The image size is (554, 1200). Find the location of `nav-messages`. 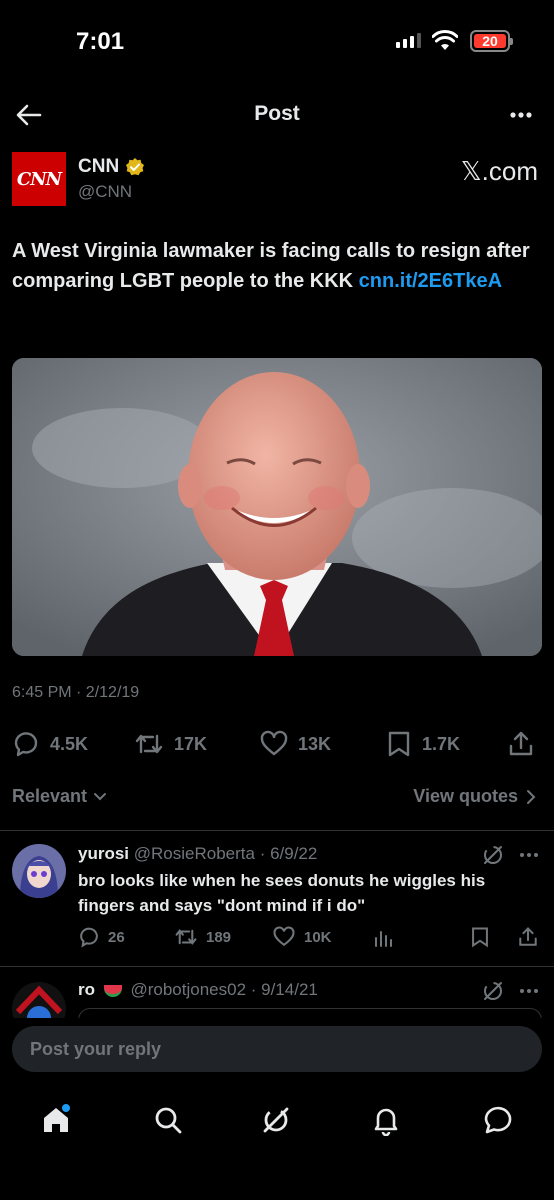

nav-messages is located at coordinates (498, 1120).